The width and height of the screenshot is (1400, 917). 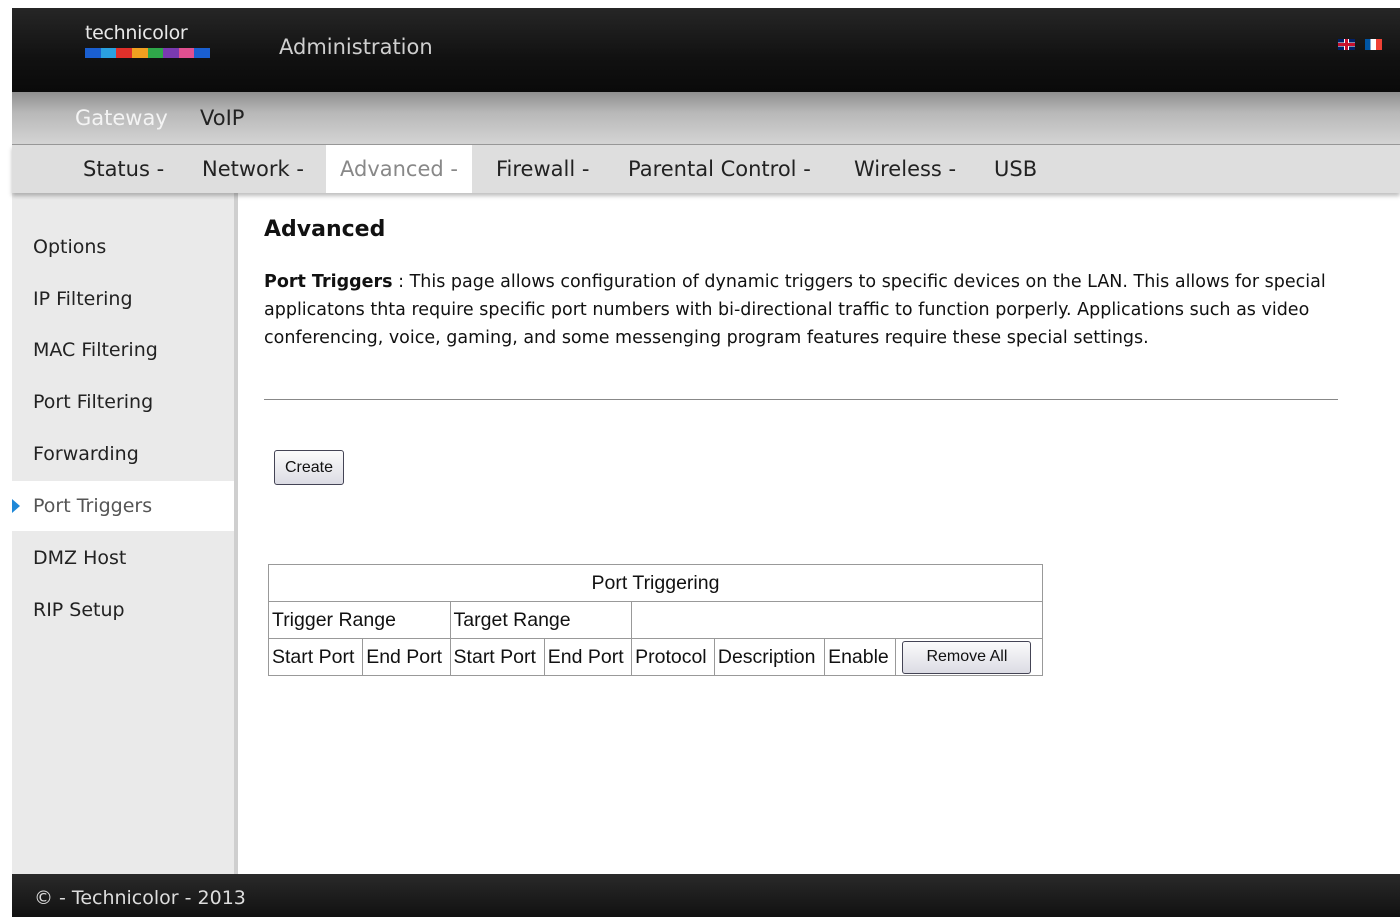 What do you see at coordinates (801, 399) in the screenshot?
I see `divider` at bounding box center [801, 399].